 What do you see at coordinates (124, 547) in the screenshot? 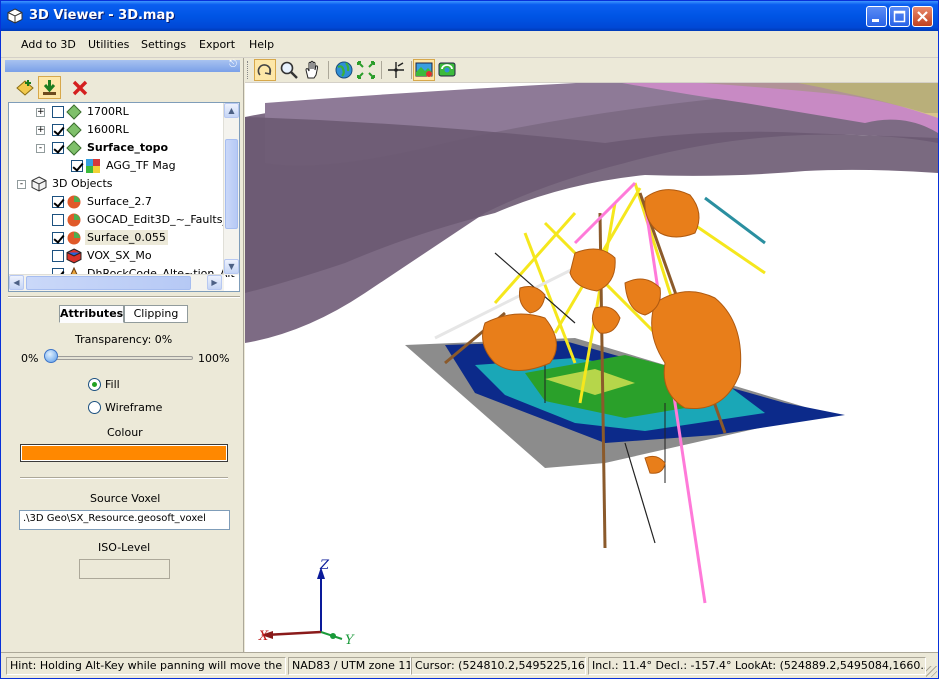
I see `iso-level-label: ISO-Level` at bounding box center [124, 547].